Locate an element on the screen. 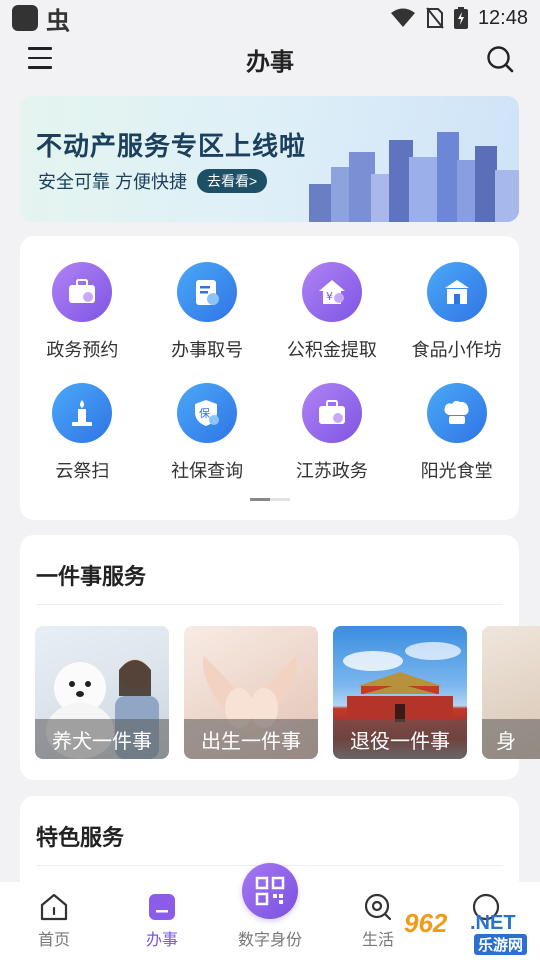 This screenshot has height=960, width=540. affairs-icon is located at coordinates (162, 907).